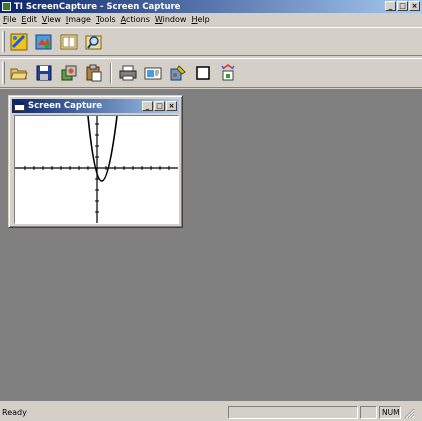 This screenshot has height=421, width=422. I want to click on effects-button, so click(228, 73).